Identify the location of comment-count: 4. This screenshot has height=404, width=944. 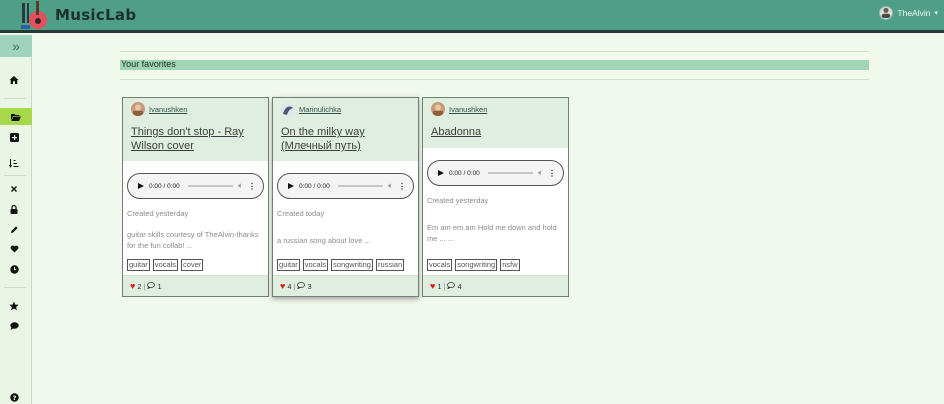
(459, 286).